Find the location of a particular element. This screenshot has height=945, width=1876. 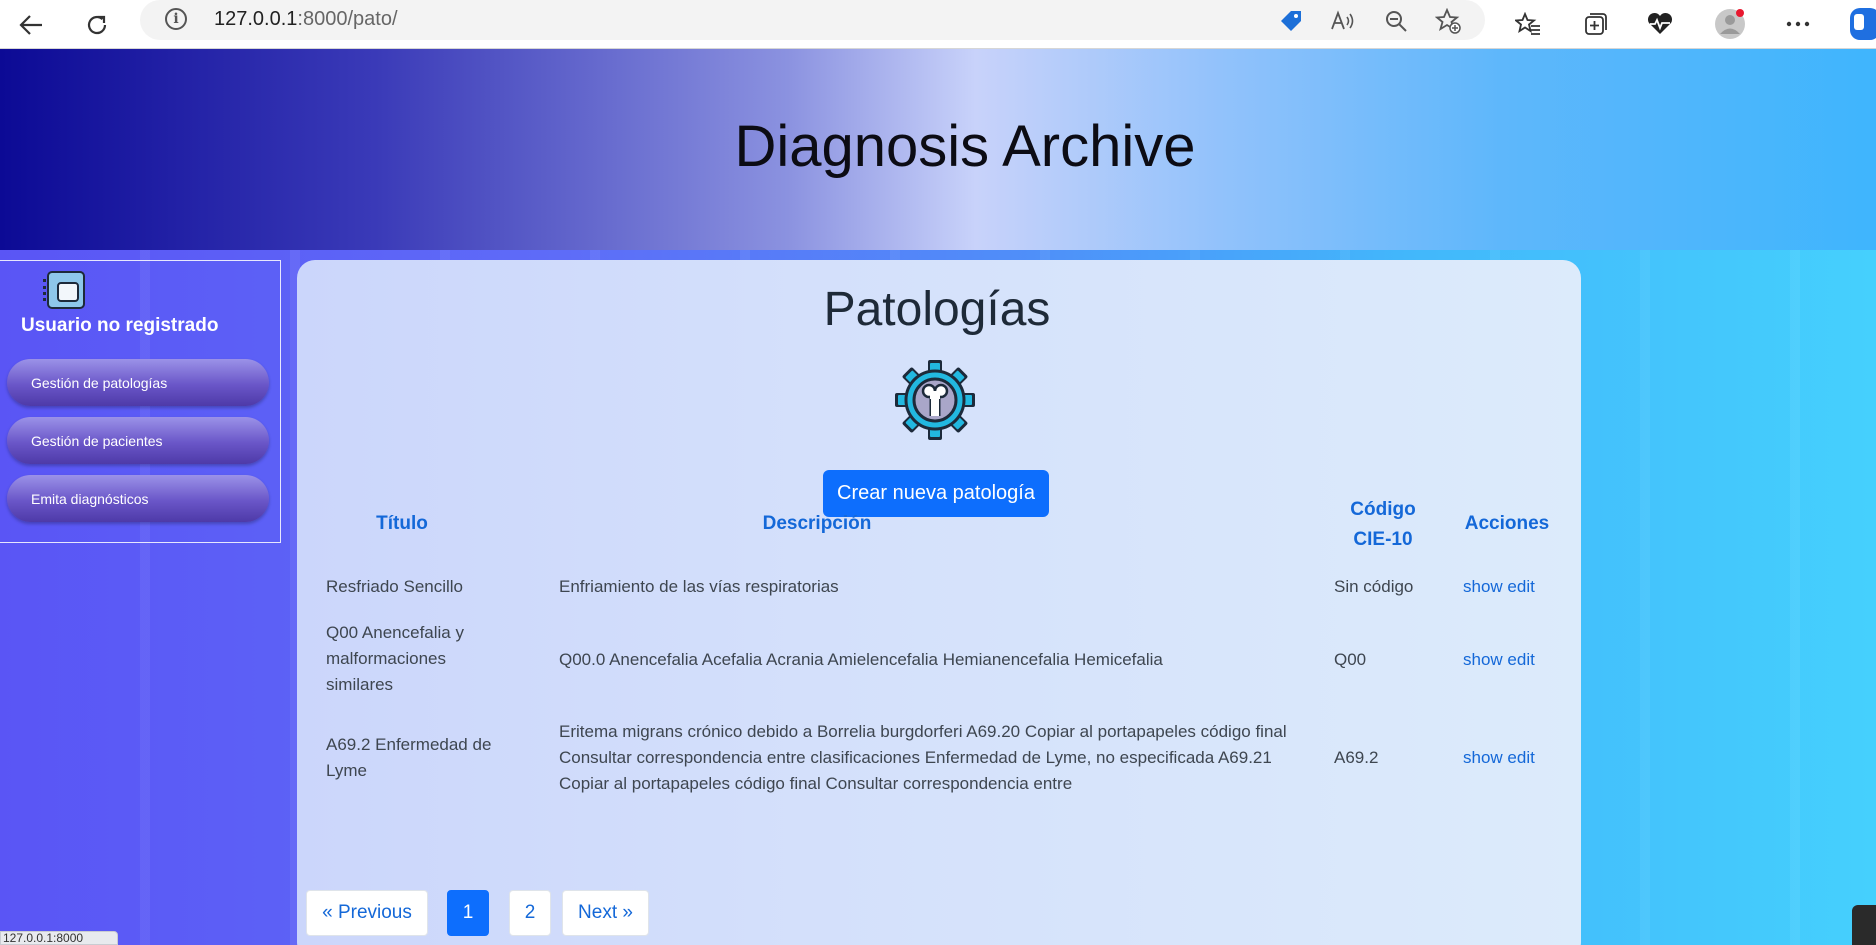

column-header-titulo: Título is located at coordinates (402, 523).